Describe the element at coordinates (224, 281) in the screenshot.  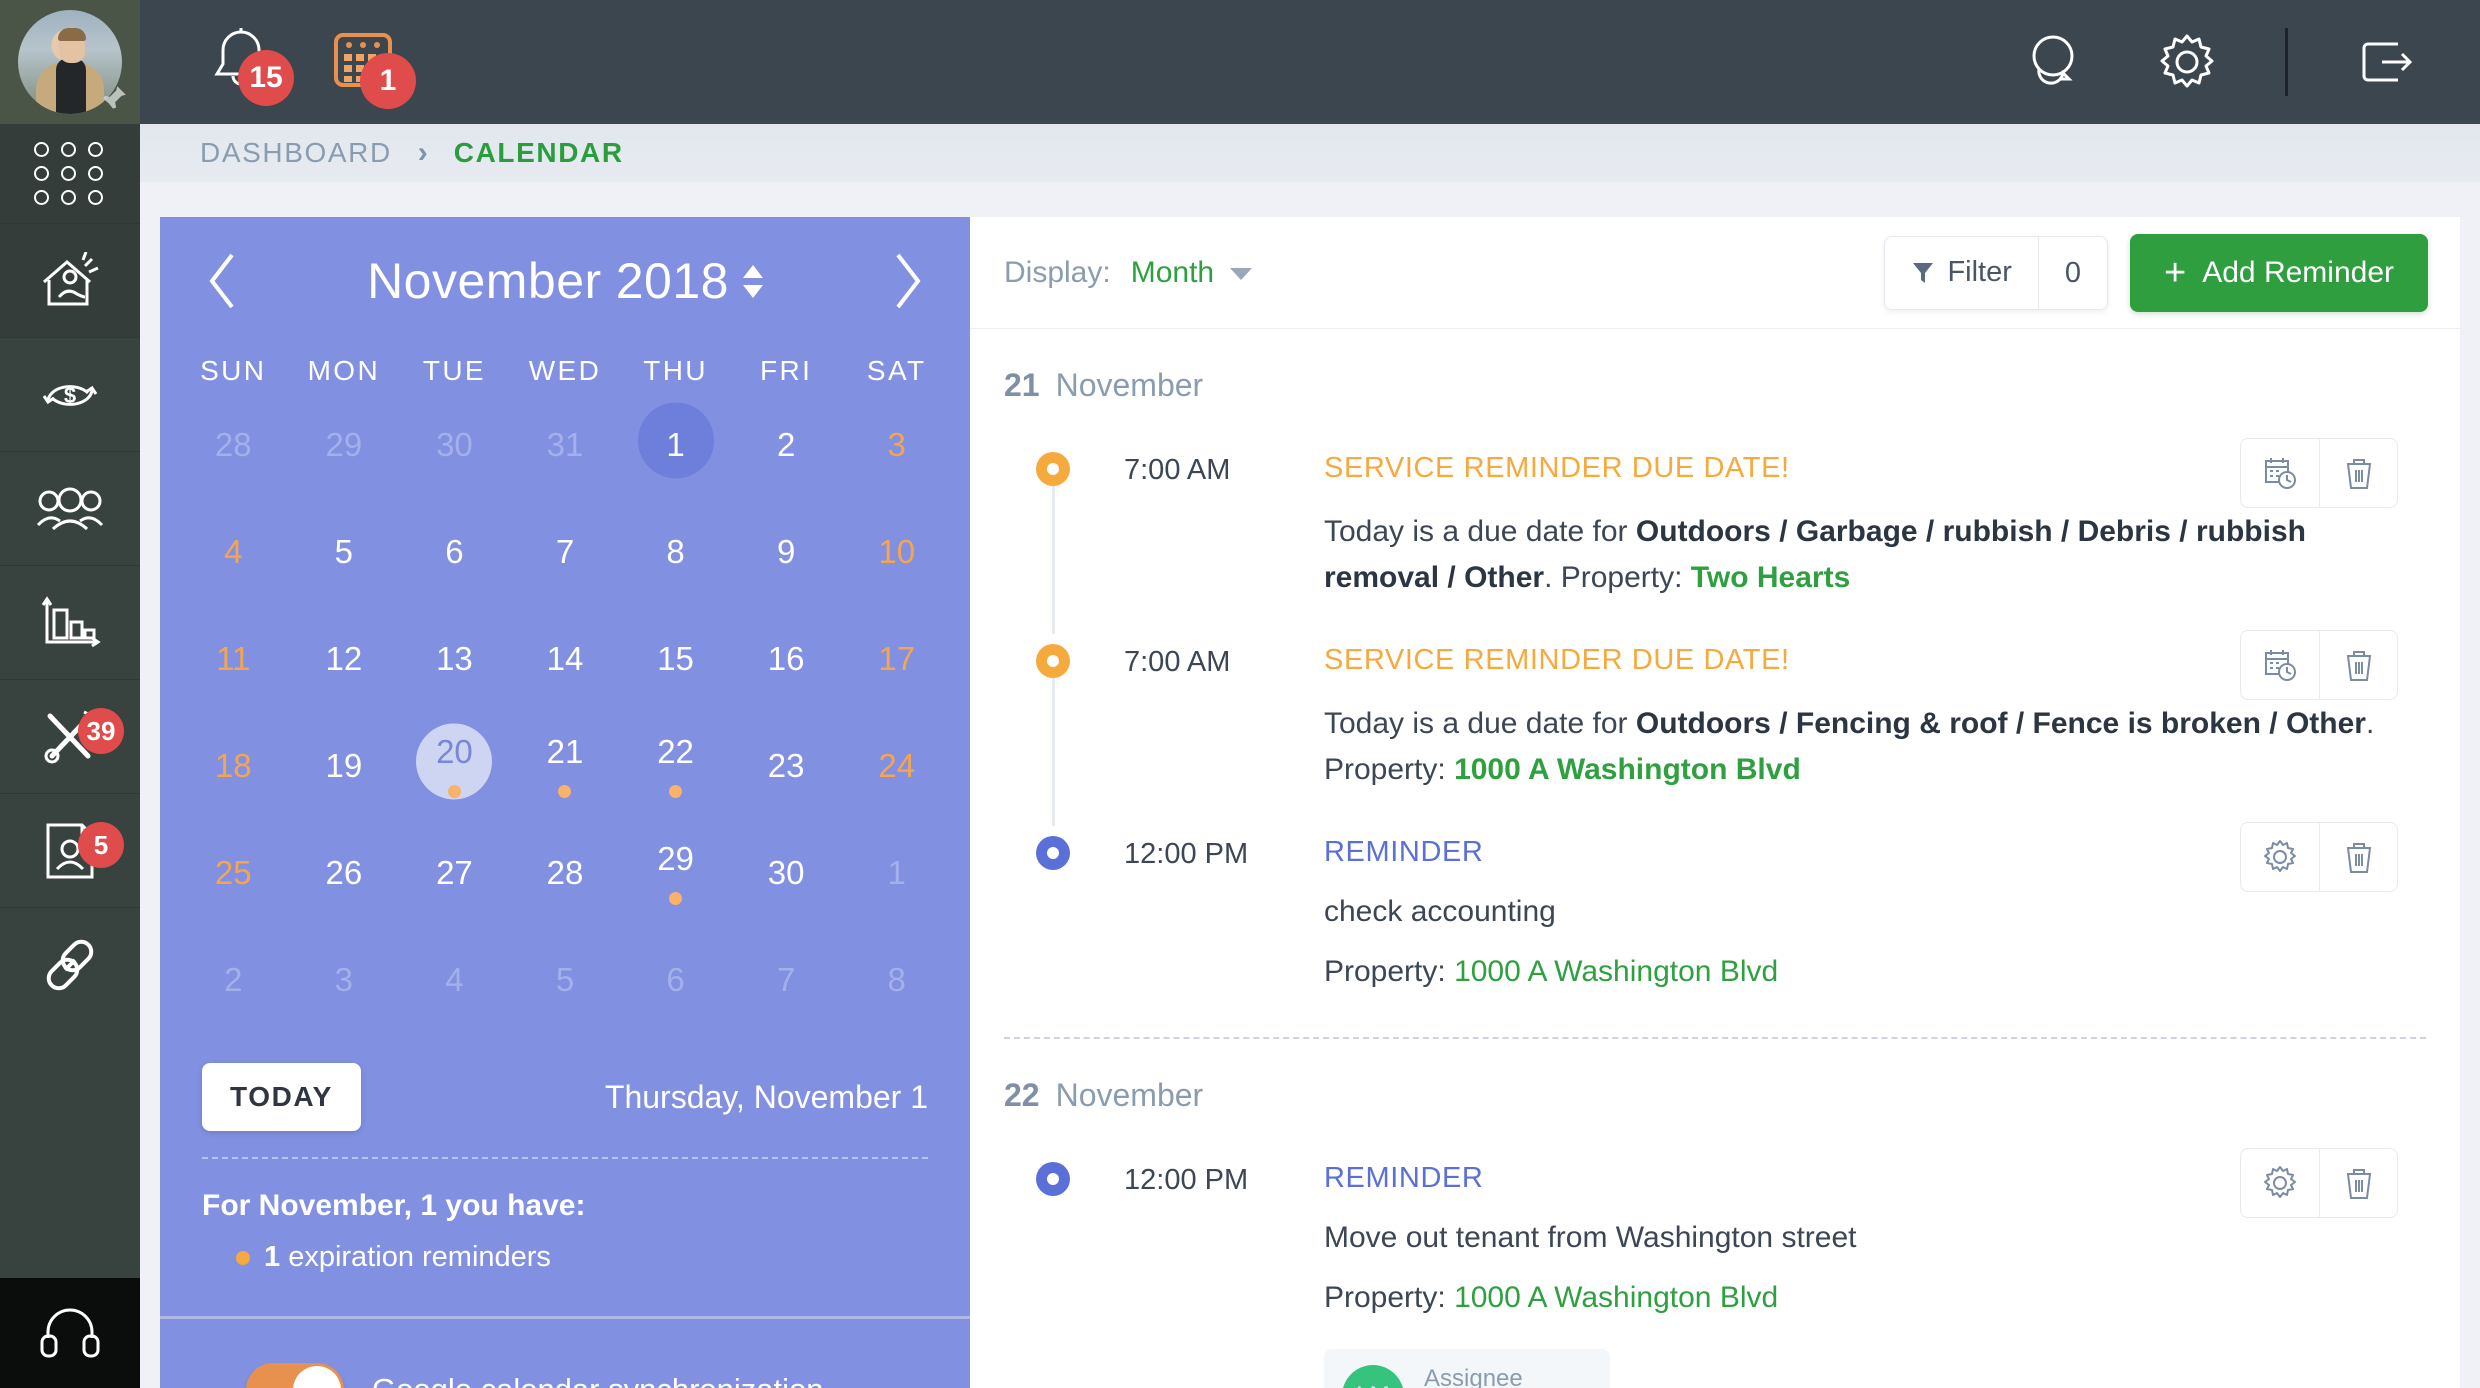
I see `chevron-left-icon` at that location.